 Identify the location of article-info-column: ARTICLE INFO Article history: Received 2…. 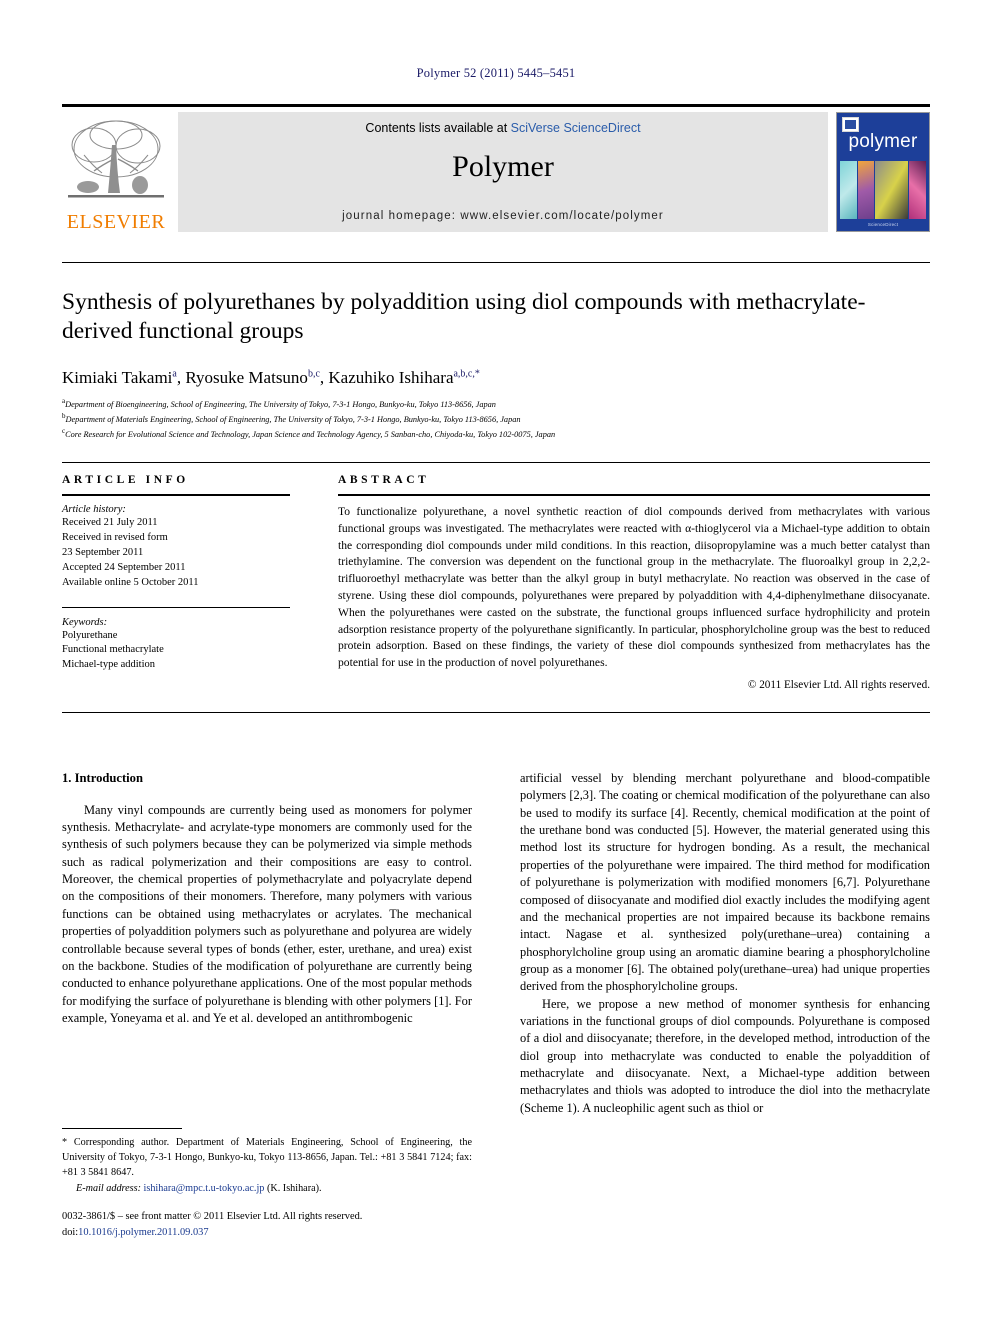
(176, 573).